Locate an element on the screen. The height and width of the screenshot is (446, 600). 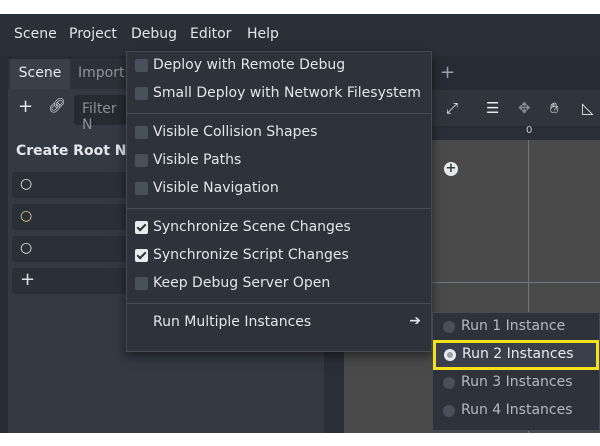
viewport-toolbar: ⤢ ☰ ✥ ✋︎ ◺ is located at coordinates (516, 108).